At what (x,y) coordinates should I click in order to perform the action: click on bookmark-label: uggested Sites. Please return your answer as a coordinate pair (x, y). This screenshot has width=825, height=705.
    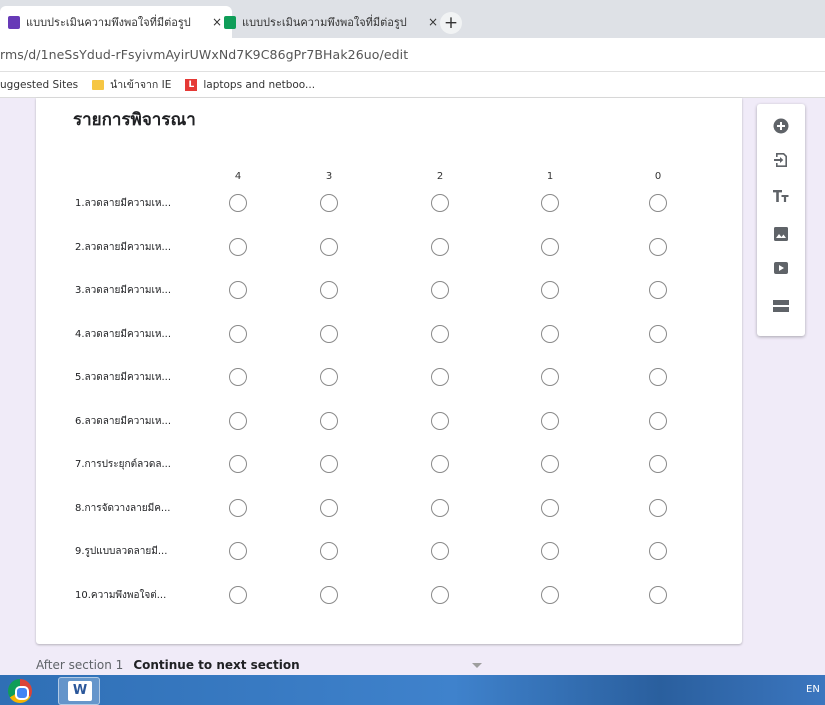
    Looking at the image, I should click on (39, 84).